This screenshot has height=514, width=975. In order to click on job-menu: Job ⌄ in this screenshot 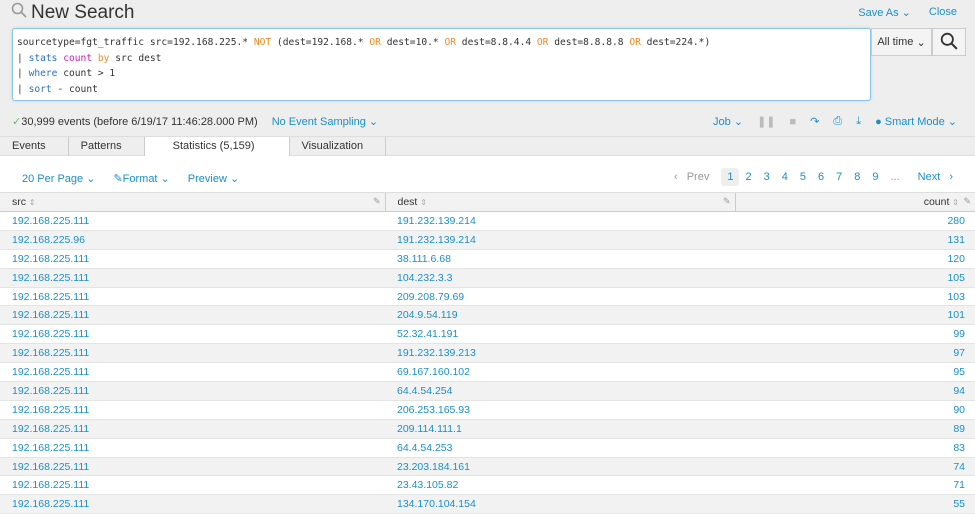, I will do `click(728, 121)`.